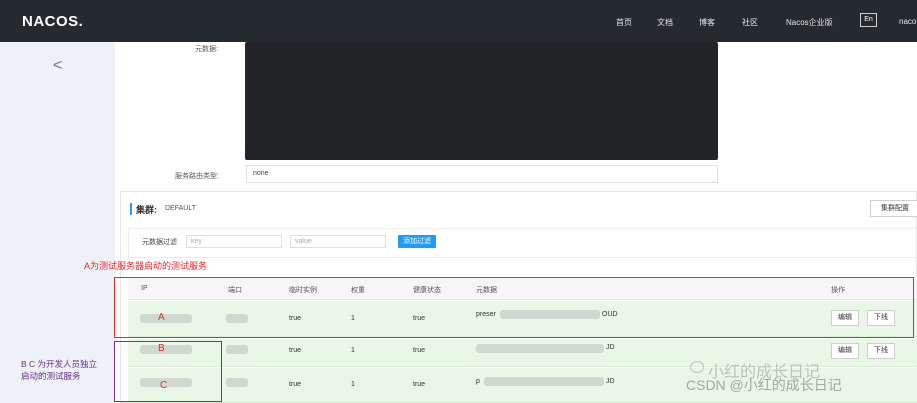  Describe the element at coordinates (146, 266) in the screenshot. I see `annotation-a: A为测试服务器启动的测试服务` at that location.